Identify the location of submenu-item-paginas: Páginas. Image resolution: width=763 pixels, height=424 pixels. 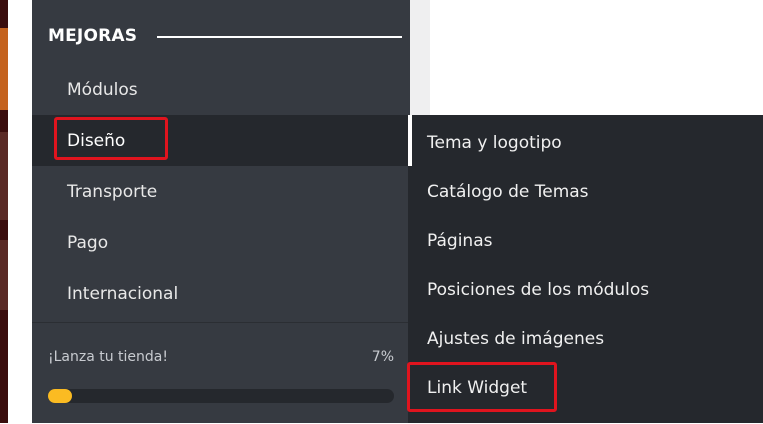
(585, 240).